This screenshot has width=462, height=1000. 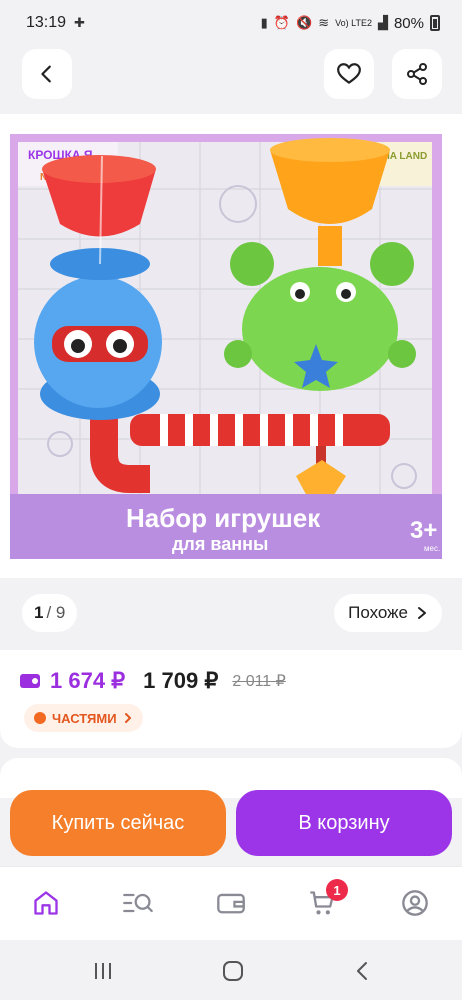 What do you see at coordinates (304, 22) in the screenshot?
I see `mute-icon: 🔇` at bounding box center [304, 22].